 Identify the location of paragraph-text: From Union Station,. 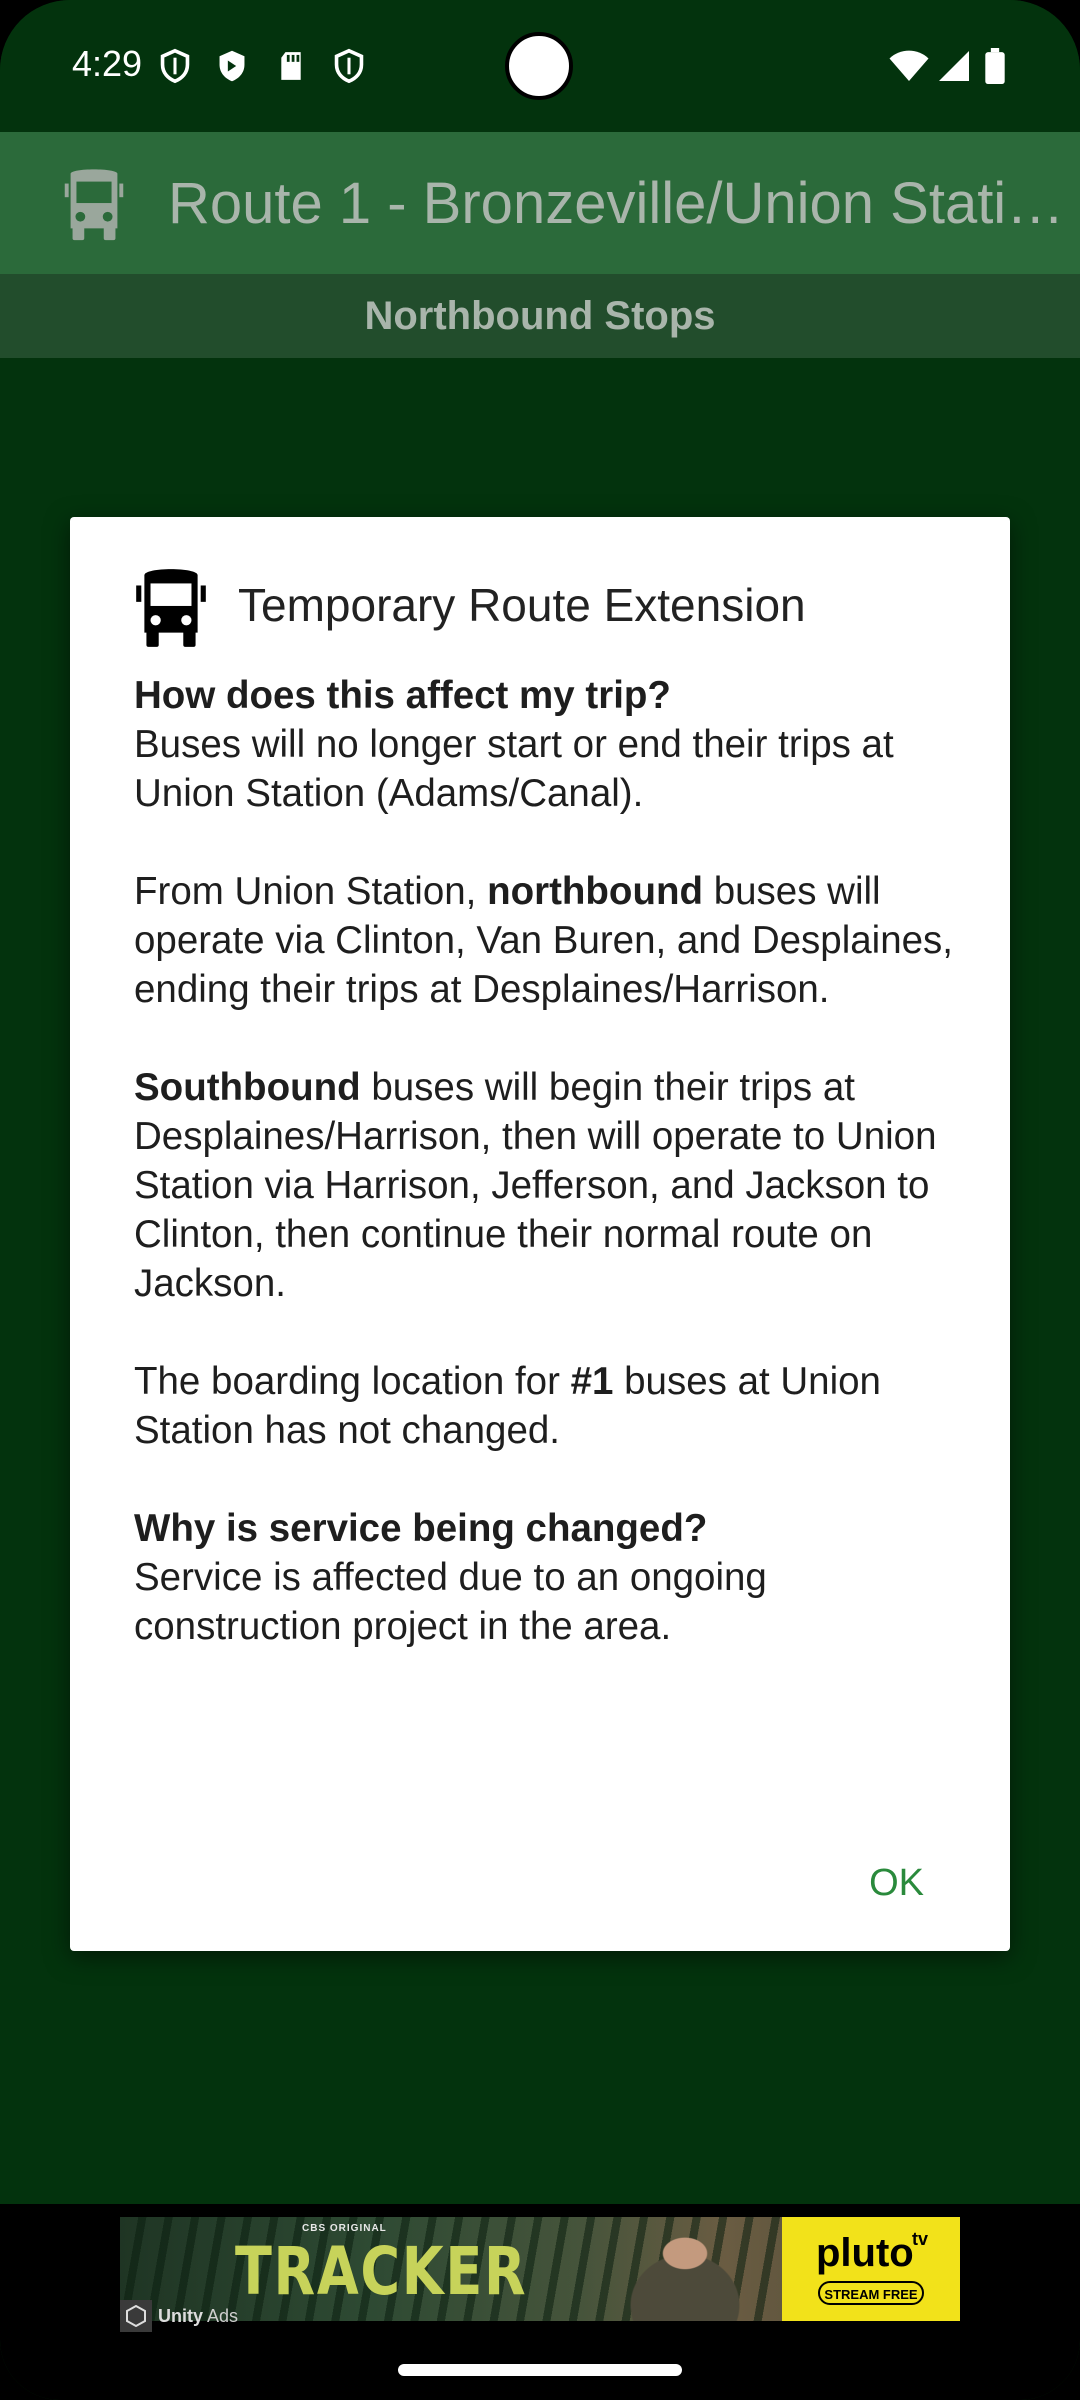
(311, 891).